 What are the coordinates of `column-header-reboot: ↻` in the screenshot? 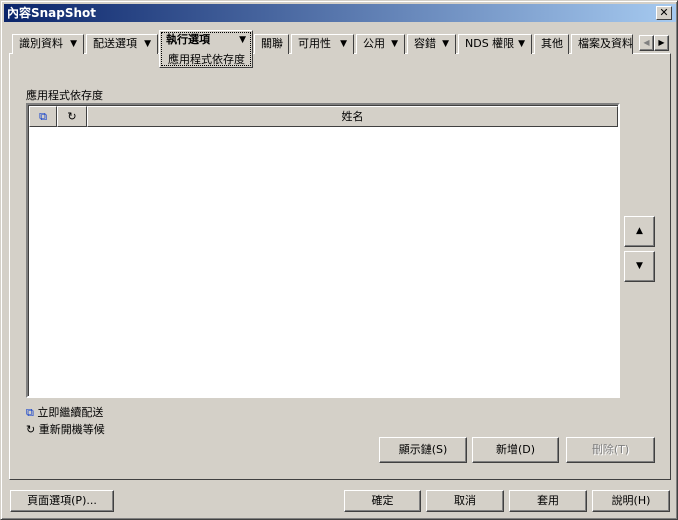 It's located at (72, 116).